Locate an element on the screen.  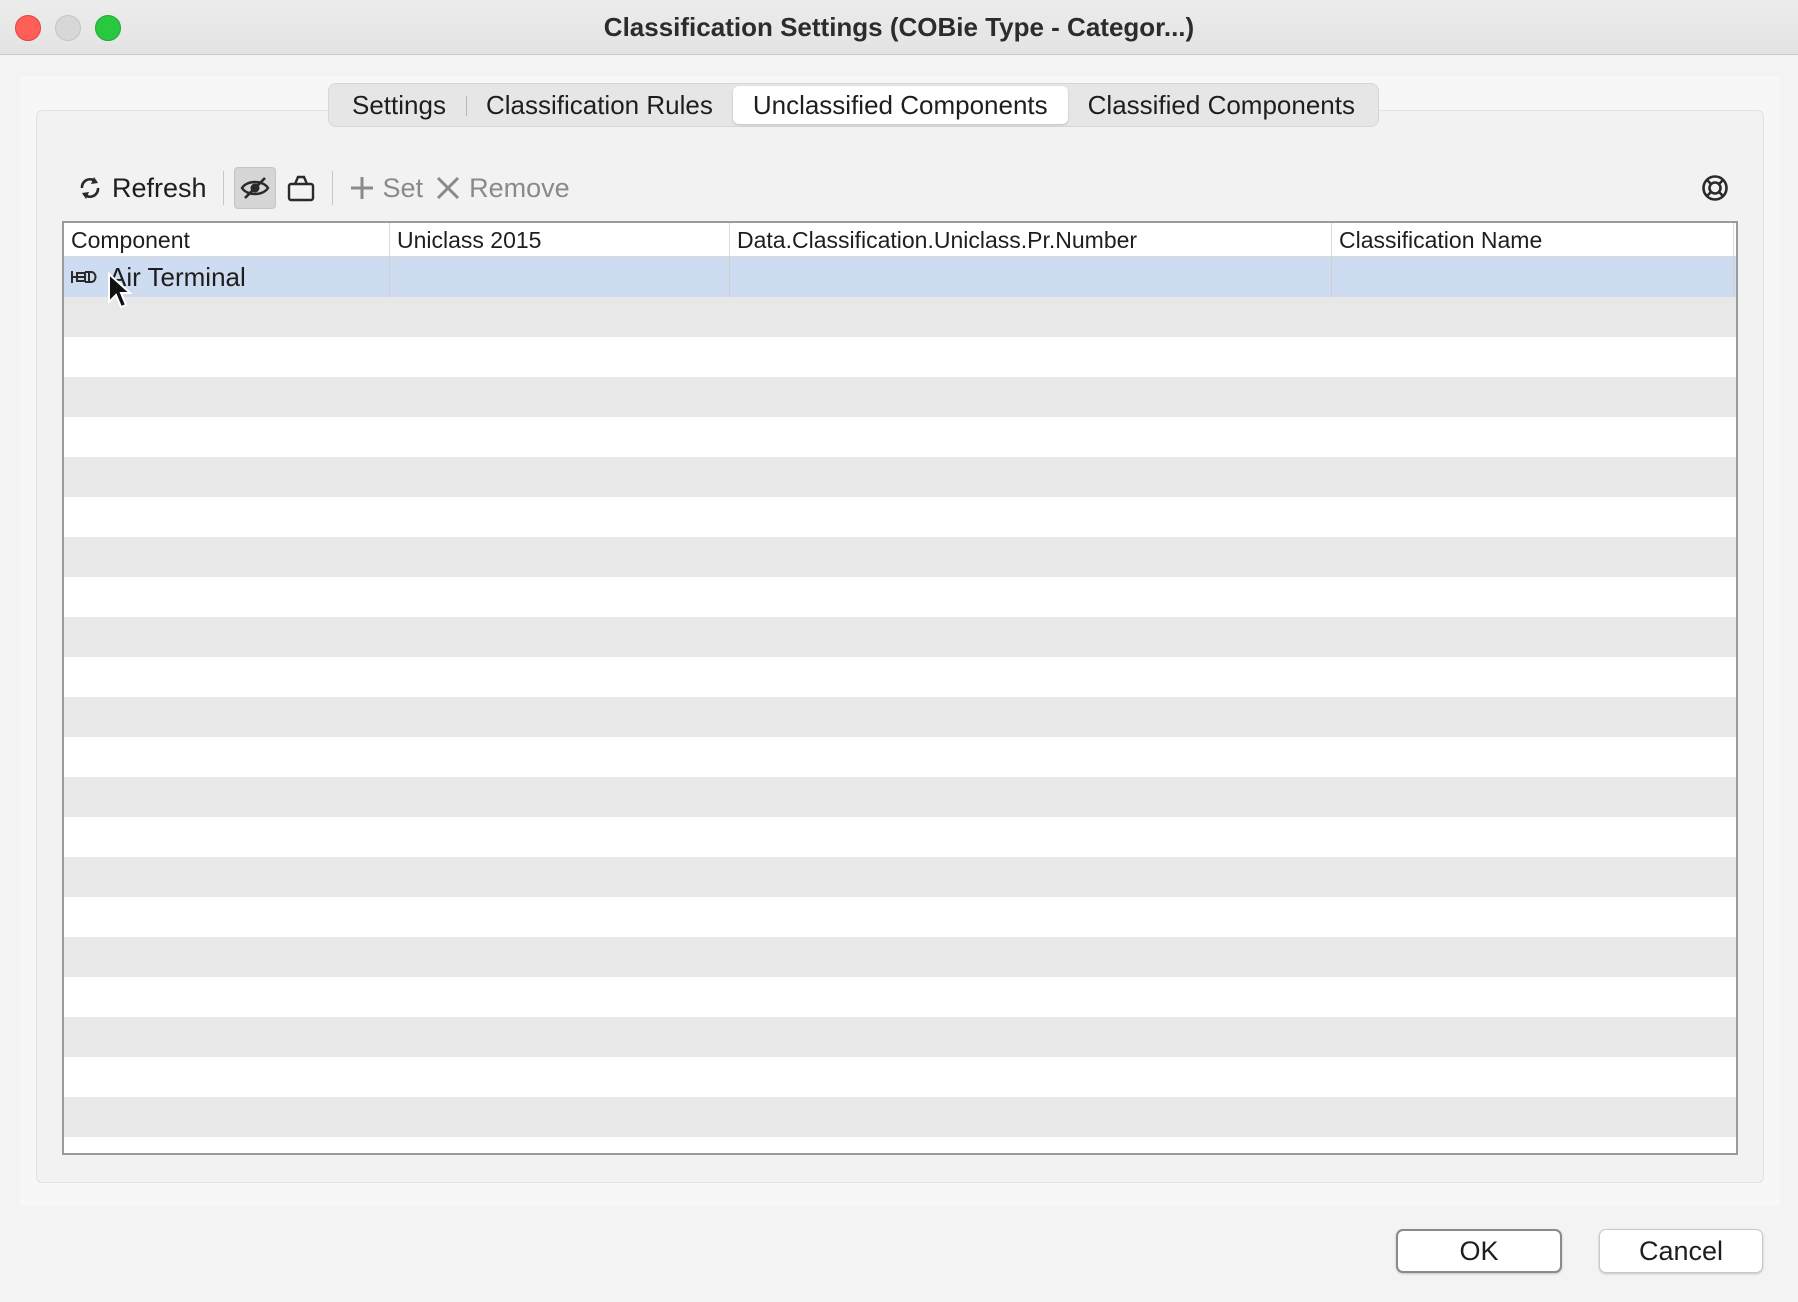
column-header-pr-number: Data.Classification.Uniclass.Pr.Number is located at coordinates (1031, 239).